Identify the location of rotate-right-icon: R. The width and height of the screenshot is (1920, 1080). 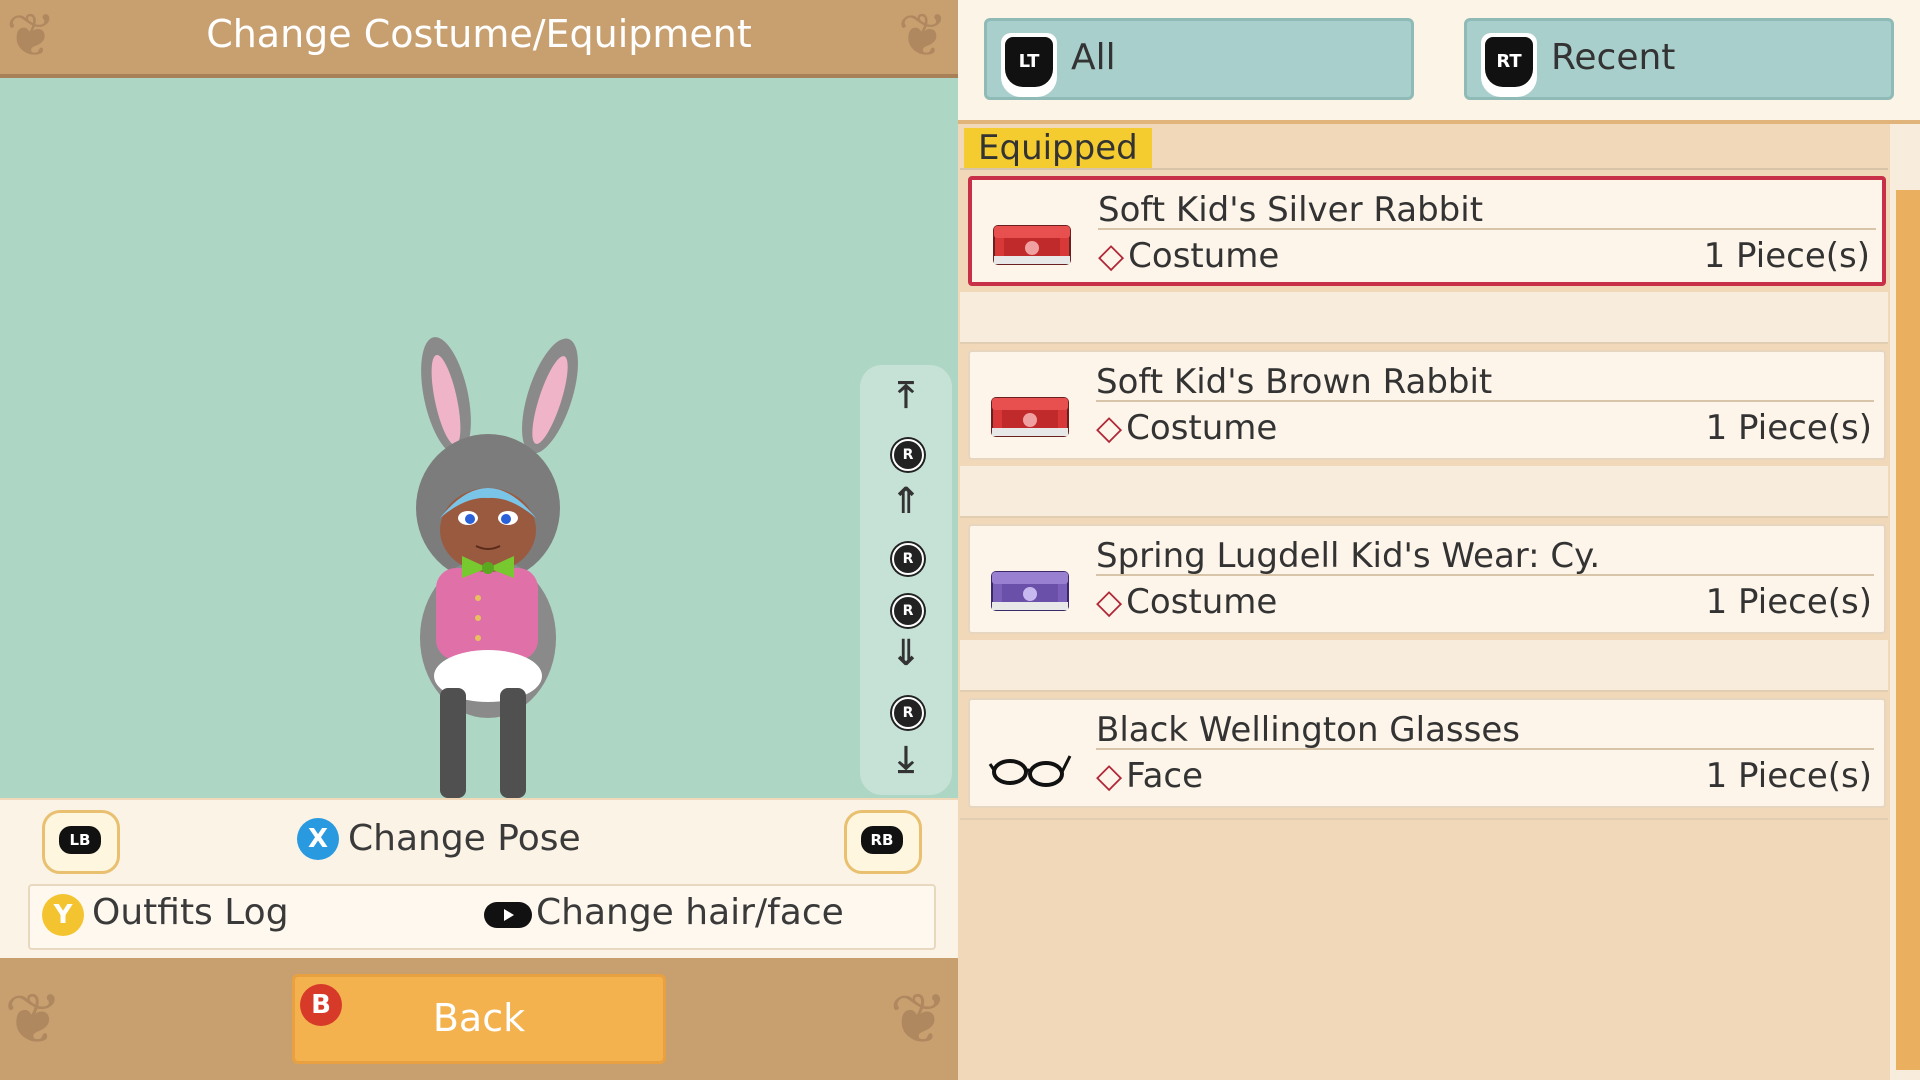
(908, 611).